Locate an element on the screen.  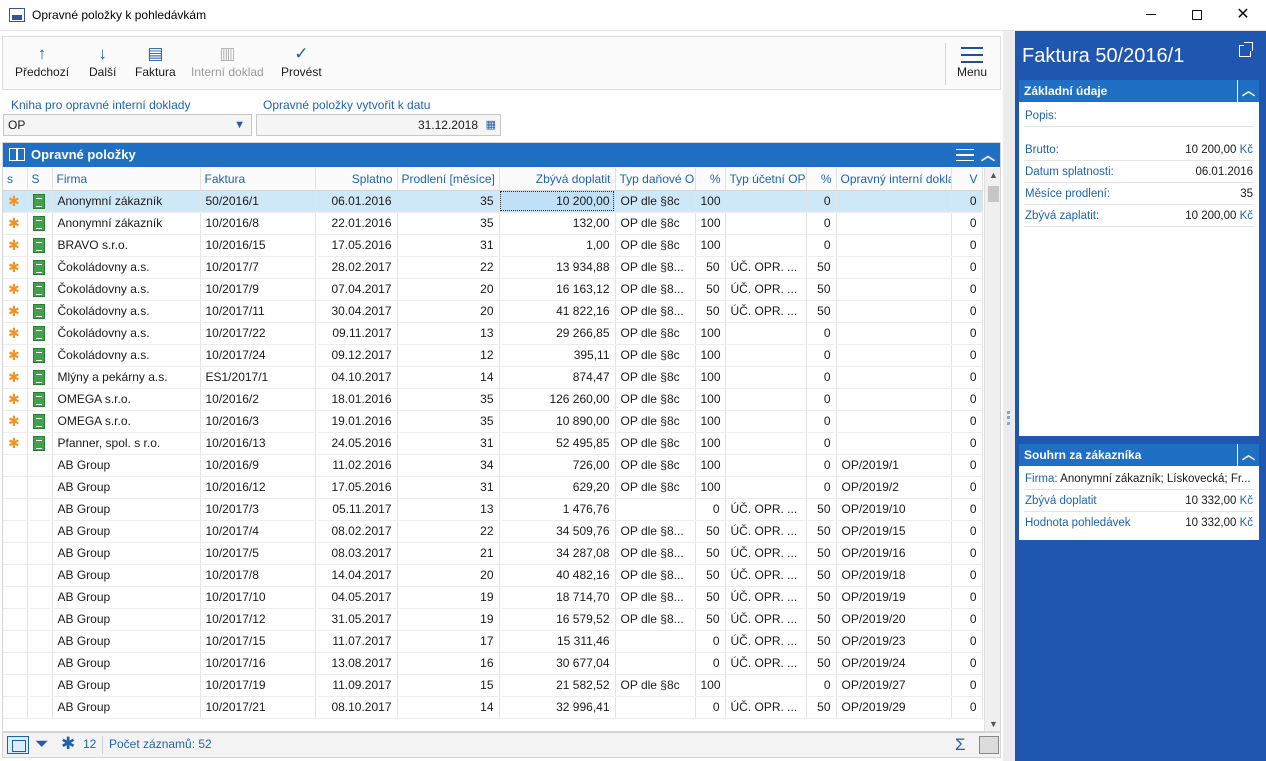
cell-firma: Anonymní zákazník is located at coordinates (126, 201).